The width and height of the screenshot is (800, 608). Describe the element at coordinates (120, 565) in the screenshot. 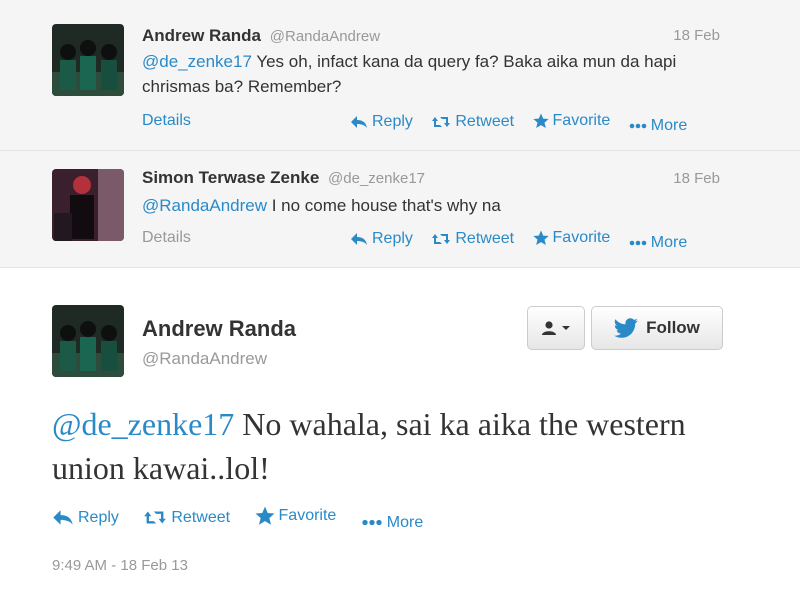

I see `tweet-timestamp: 9:49 AM - 18 Feb 13` at that location.